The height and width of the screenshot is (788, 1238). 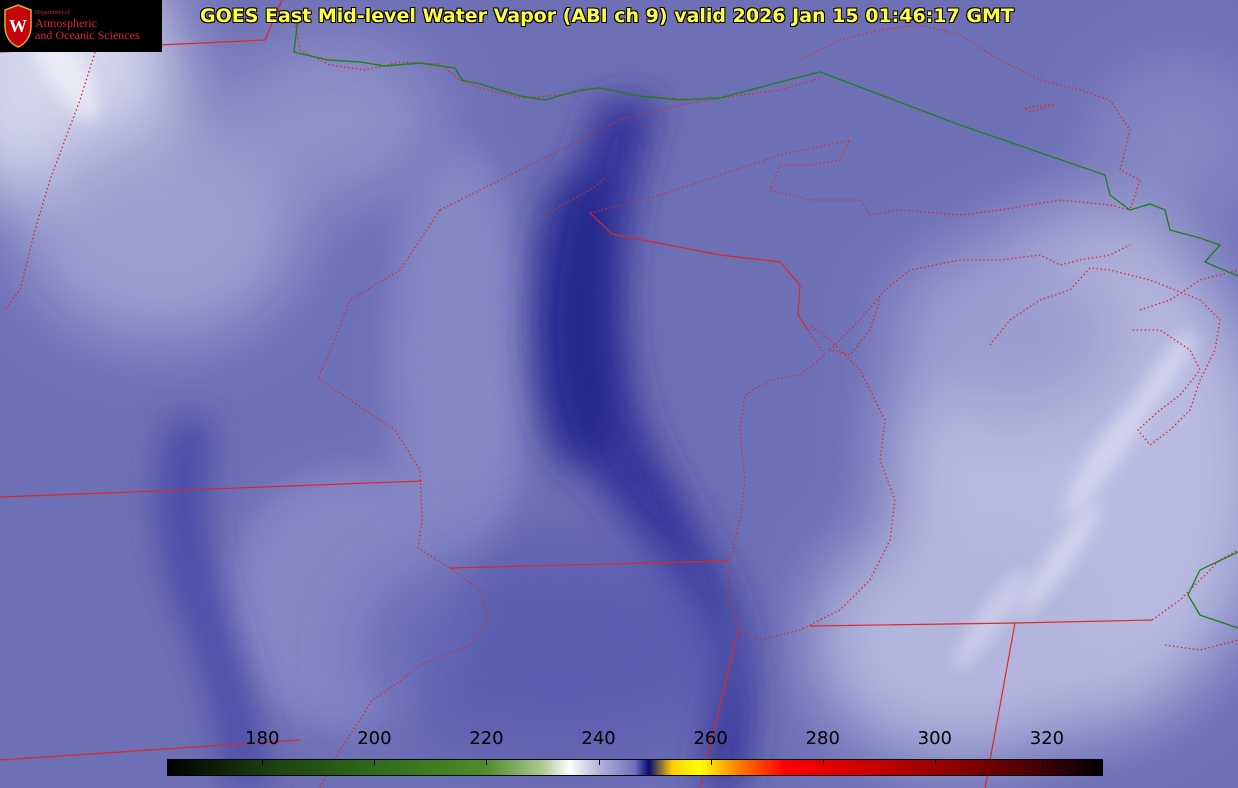 I want to click on colorbar-tick-label: 180, so click(x=262, y=738).